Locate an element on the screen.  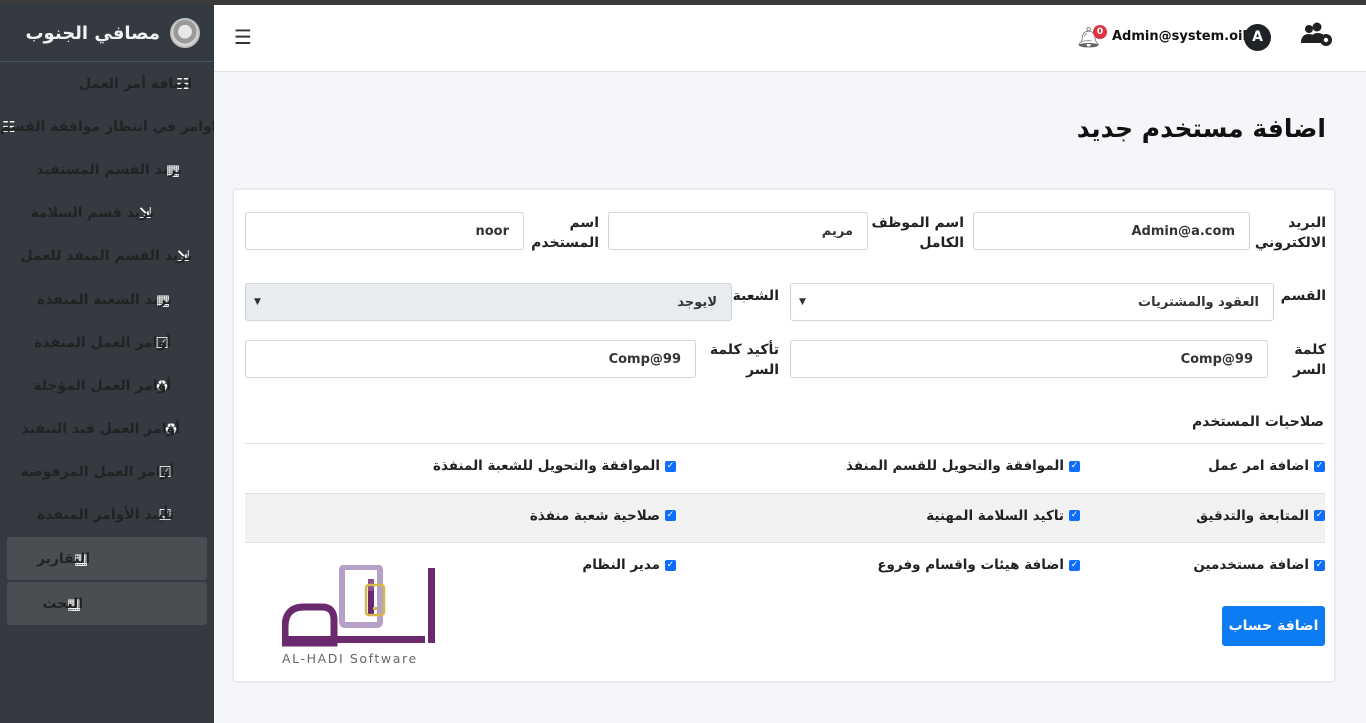
fullname-label: اسم الموظف الكامل is located at coordinates (918, 233).